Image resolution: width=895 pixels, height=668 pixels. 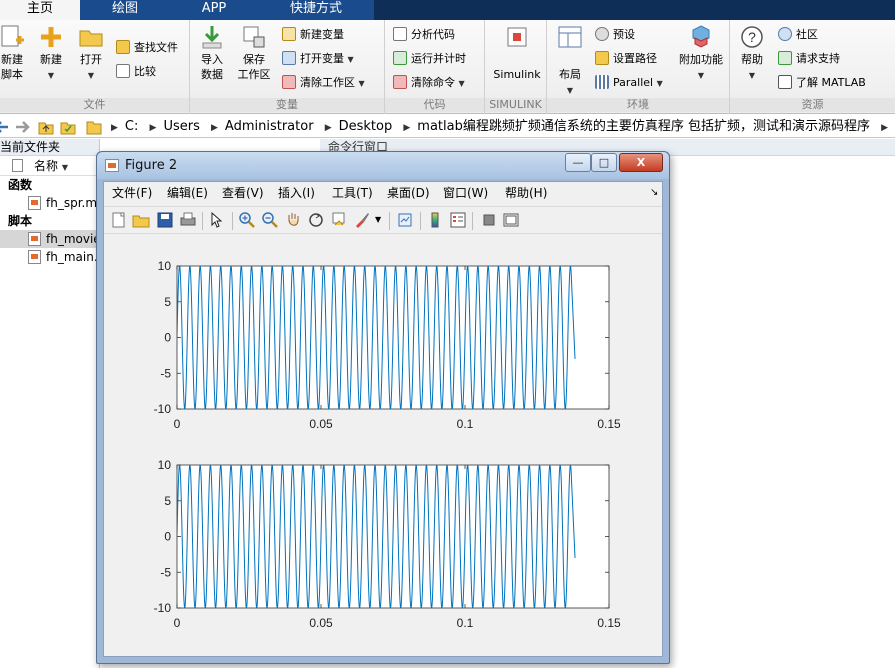 What do you see at coordinates (429, 83) in the screenshot?
I see `clear-commands-button: 清除命令 ▼` at bounding box center [429, 83].